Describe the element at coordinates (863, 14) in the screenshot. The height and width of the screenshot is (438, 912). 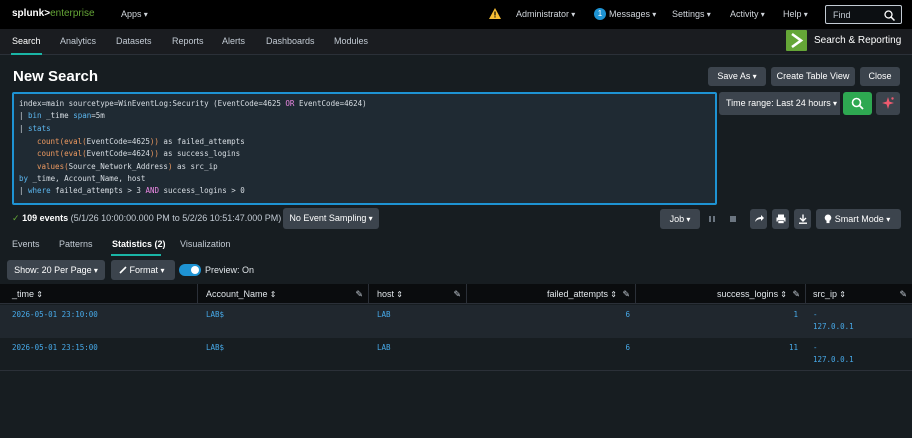
I see `find-input: Find` at that location.